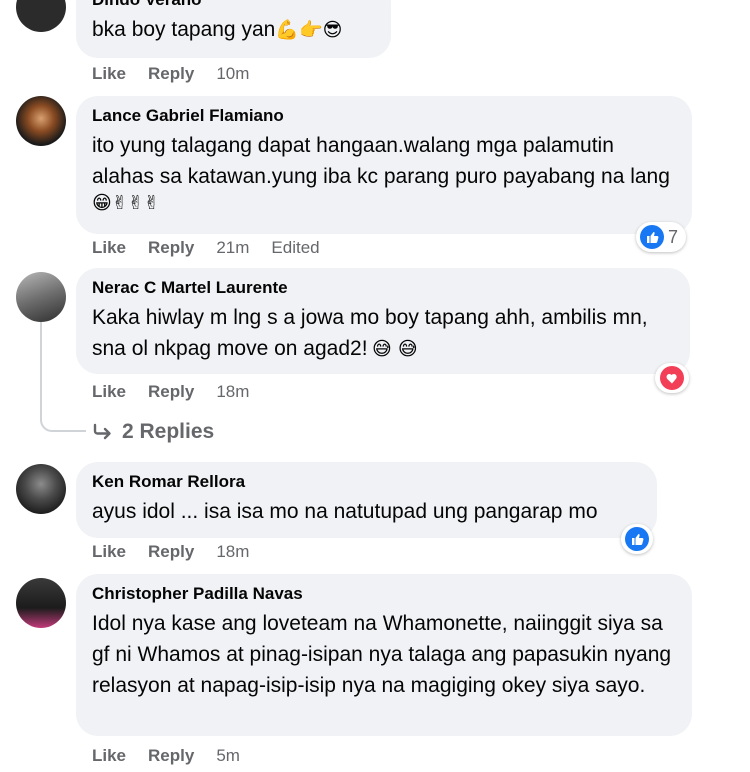 The image size is (750, 772). I want to click on view-replies-link: 2 Replies, so click(153, 432).